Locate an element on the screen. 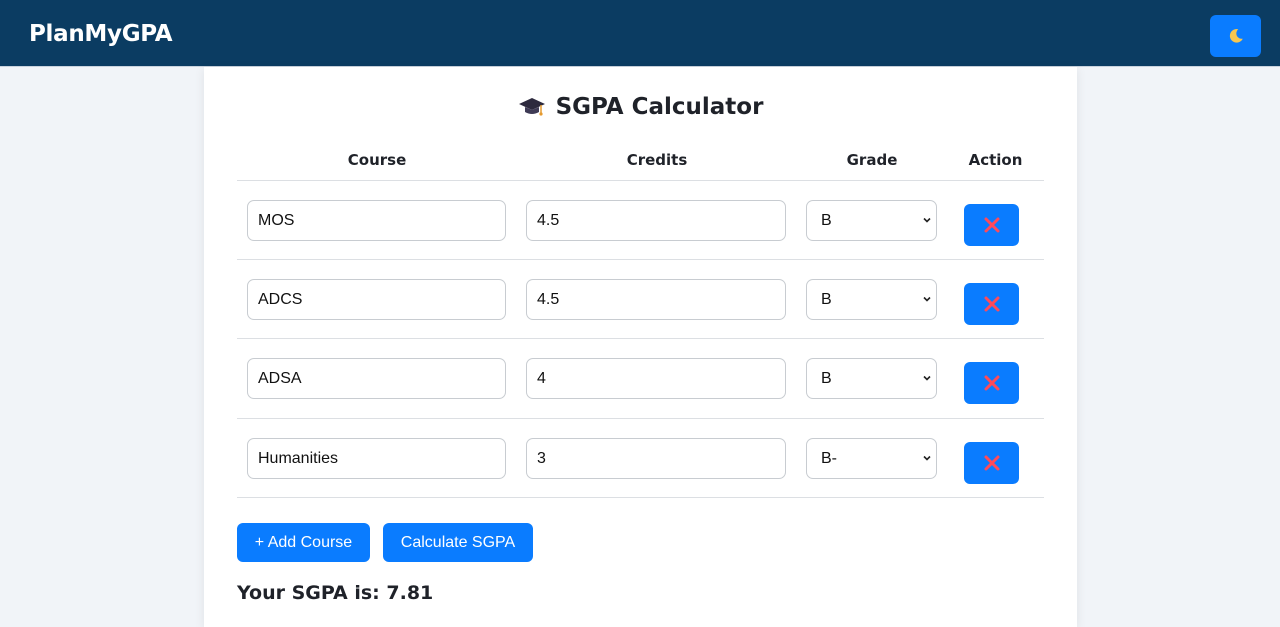 The width and height of the screenshot is (1280, 627). course-row: ADCS 4.5 B is located at coordinates (640, 299).